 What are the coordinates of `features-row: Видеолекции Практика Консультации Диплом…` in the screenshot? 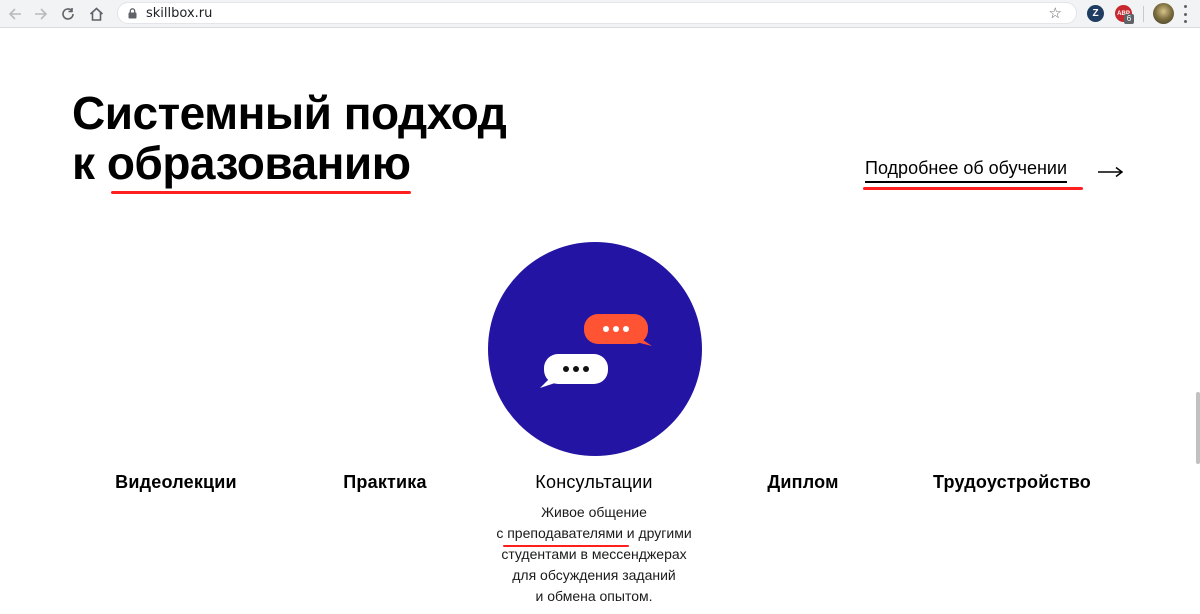 It's located at (600, 484).